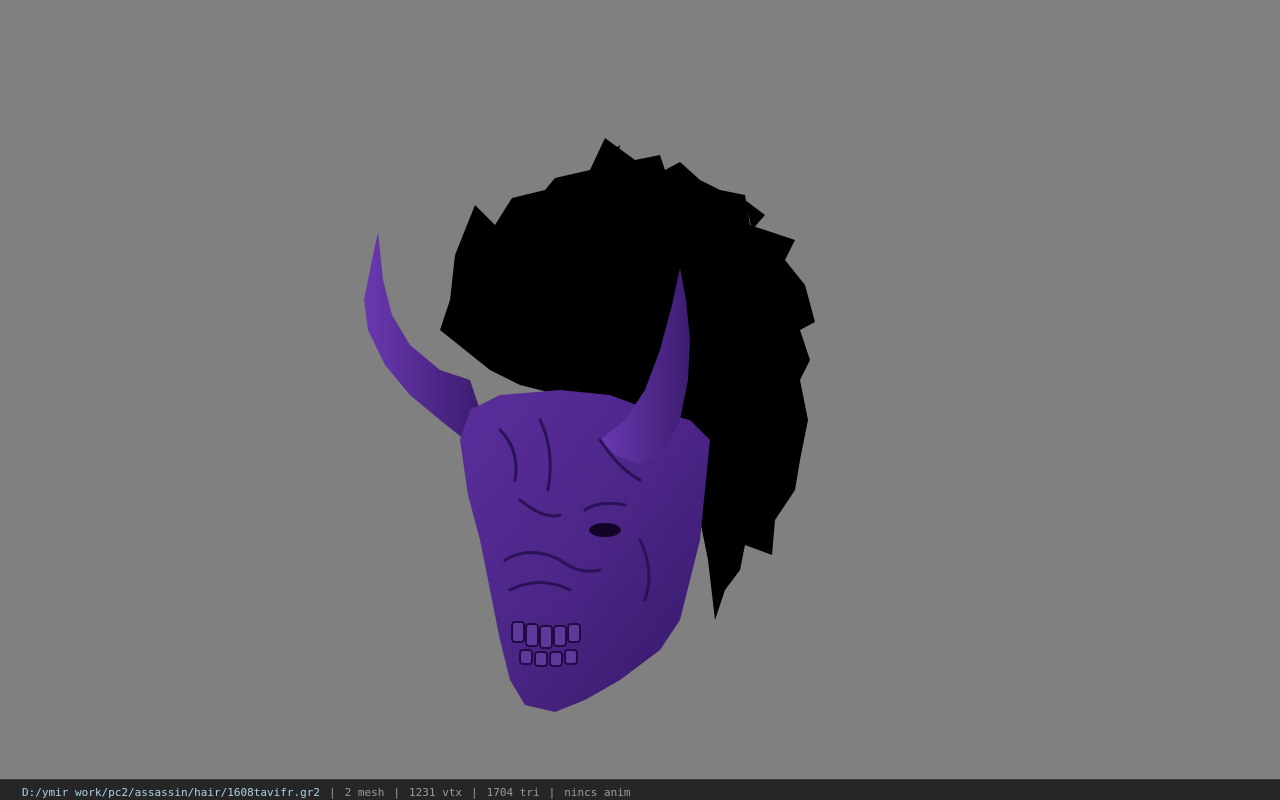 This screenshot has width=1280, height=800. Describe the element at coordinates (435, 792) in the screenshot. I see `vertex-count: 1231 vtx` at that location.